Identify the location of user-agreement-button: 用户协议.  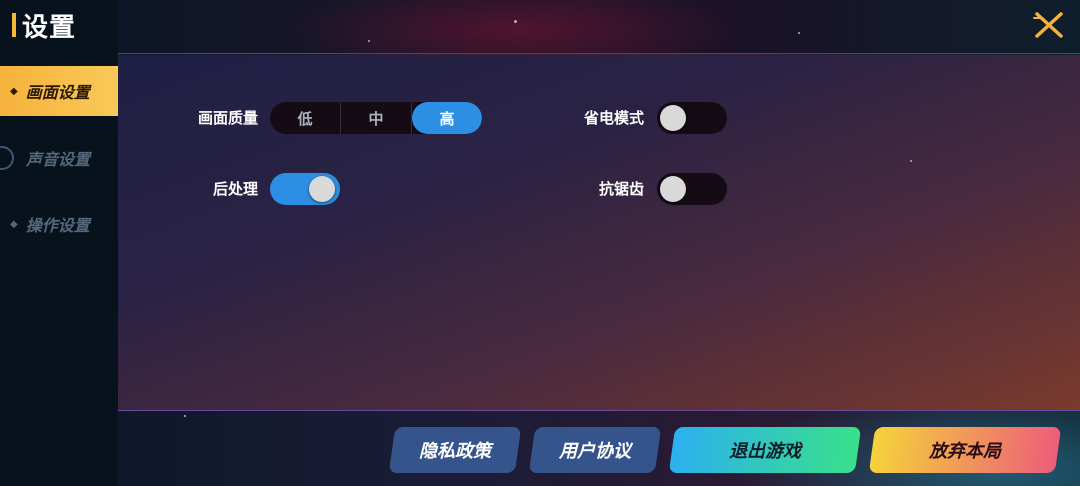
(595, 450).